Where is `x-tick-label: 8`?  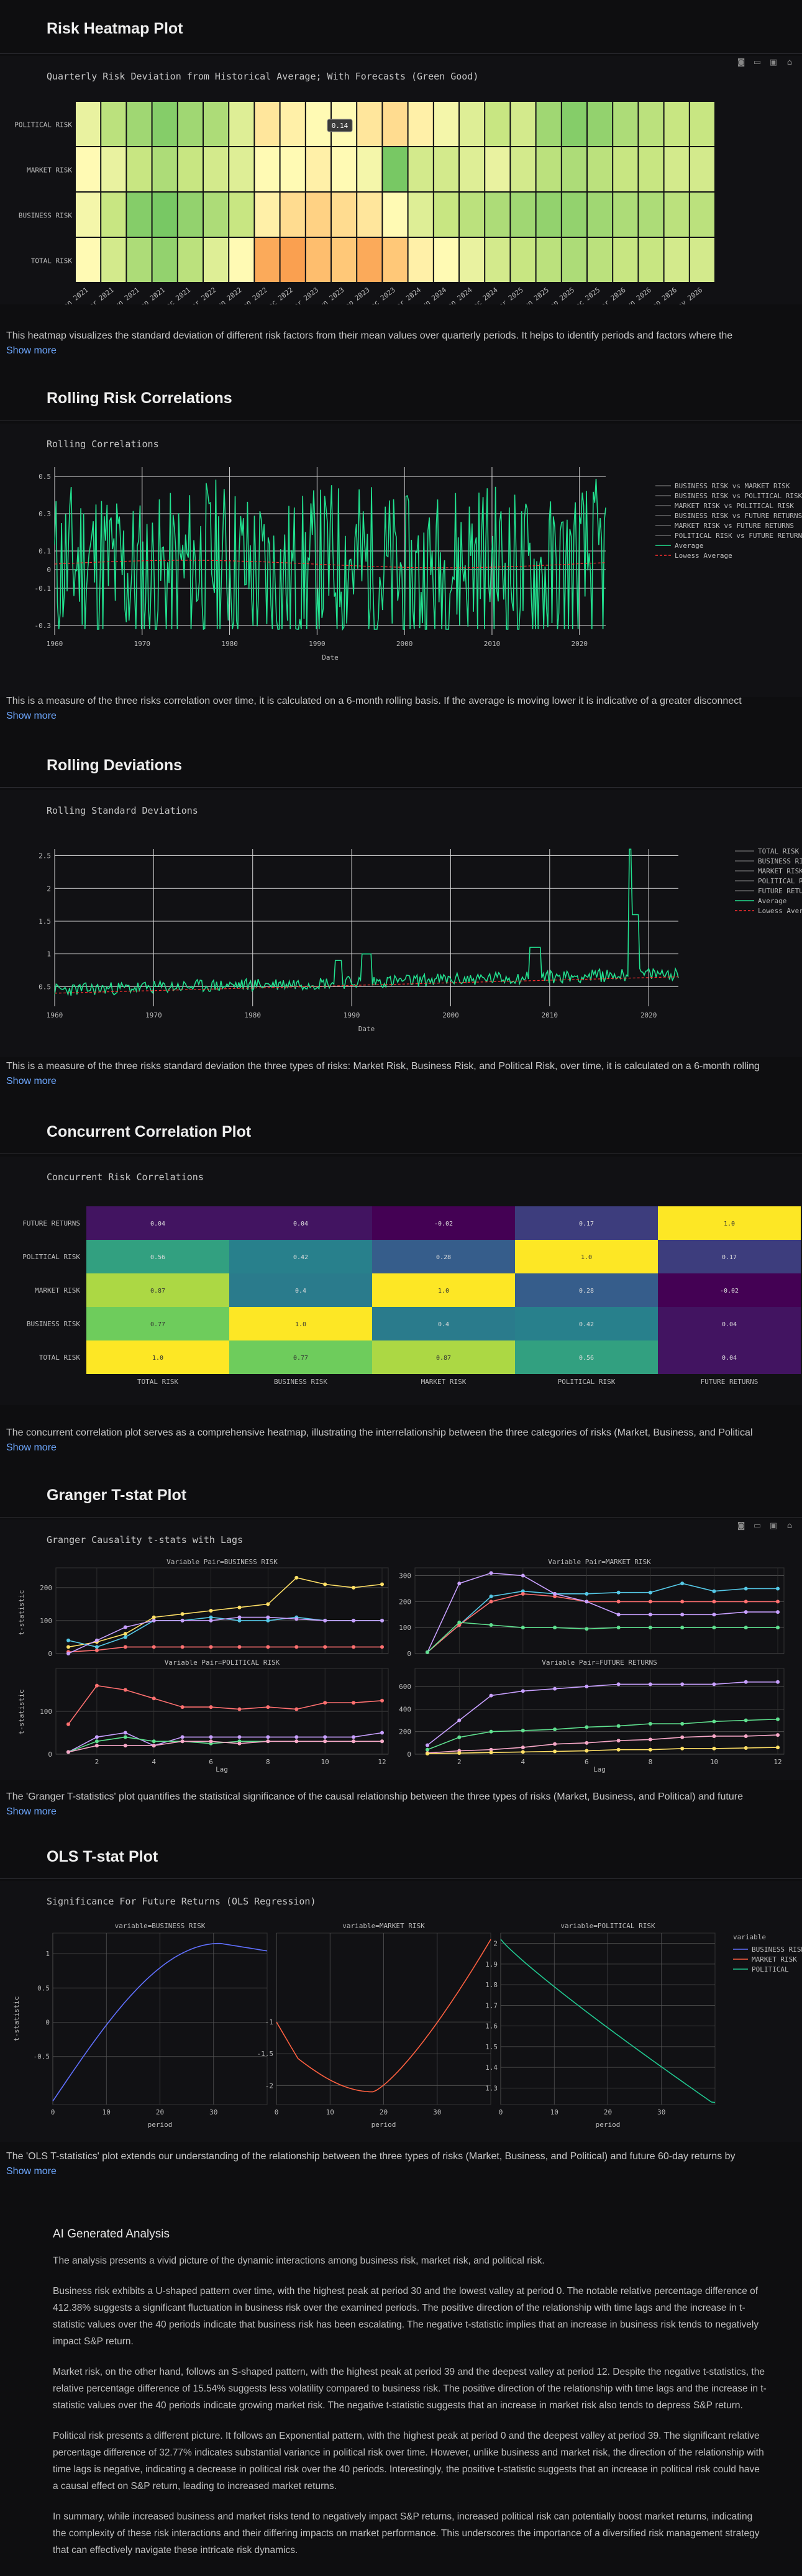 x-tick-label: 8 is located at coordinates (651, 1762).